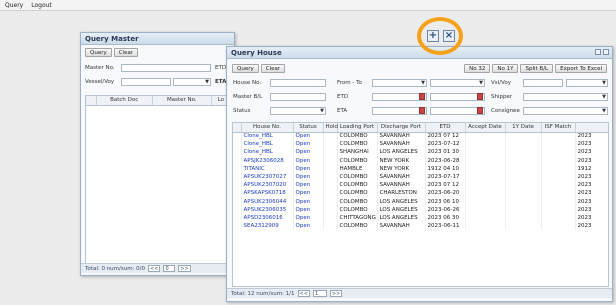 Image resolution: width=616 pixels, height=305 pixels. What do you see at coordinates (457, 83) in the screenshot?
I see `to-select: ▼` at bounding box center [457, 83].